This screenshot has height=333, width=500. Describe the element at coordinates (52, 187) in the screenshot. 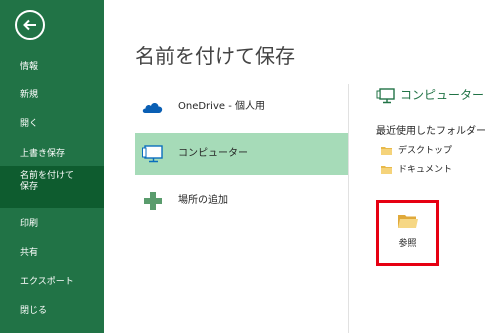

I see `nav-item-save-as: 名前を付けて 保存` at that location.